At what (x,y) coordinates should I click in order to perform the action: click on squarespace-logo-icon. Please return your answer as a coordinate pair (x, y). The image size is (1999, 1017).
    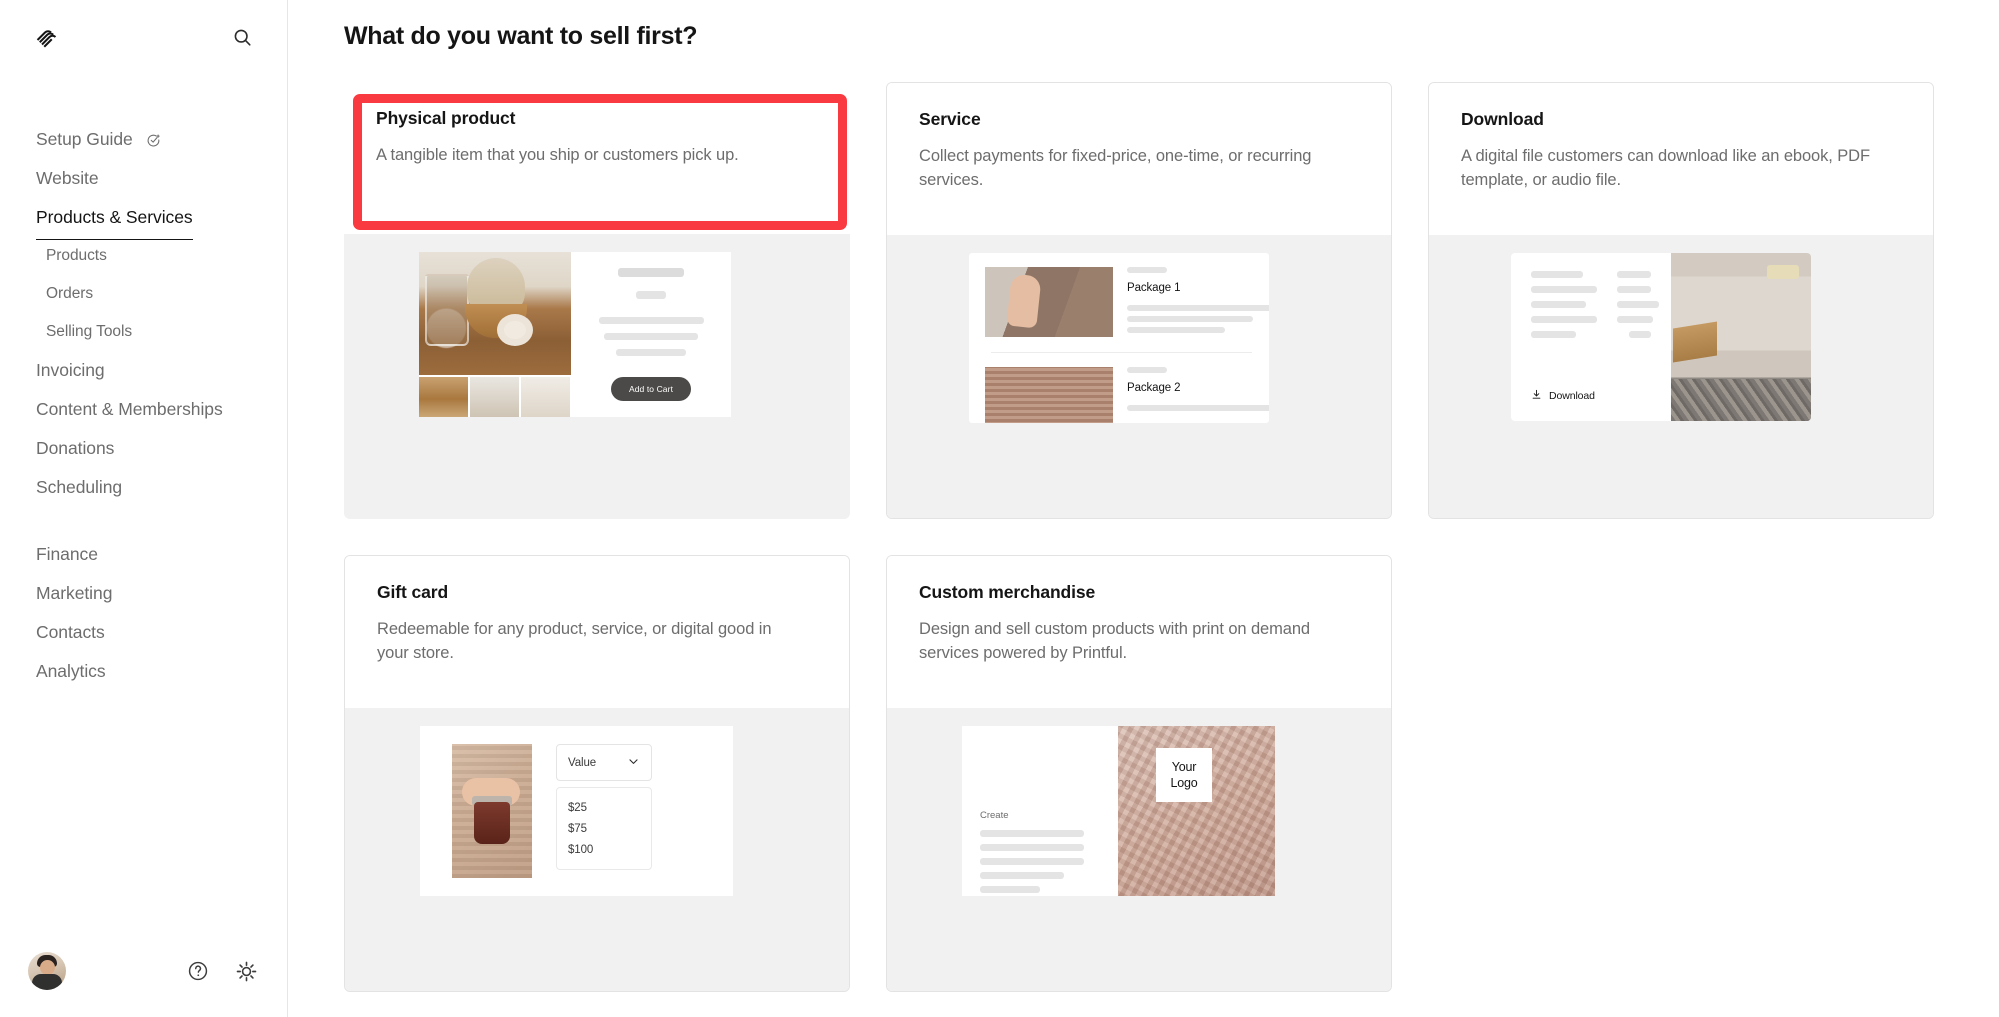
    Looking at the image, I should click on (48, 37).